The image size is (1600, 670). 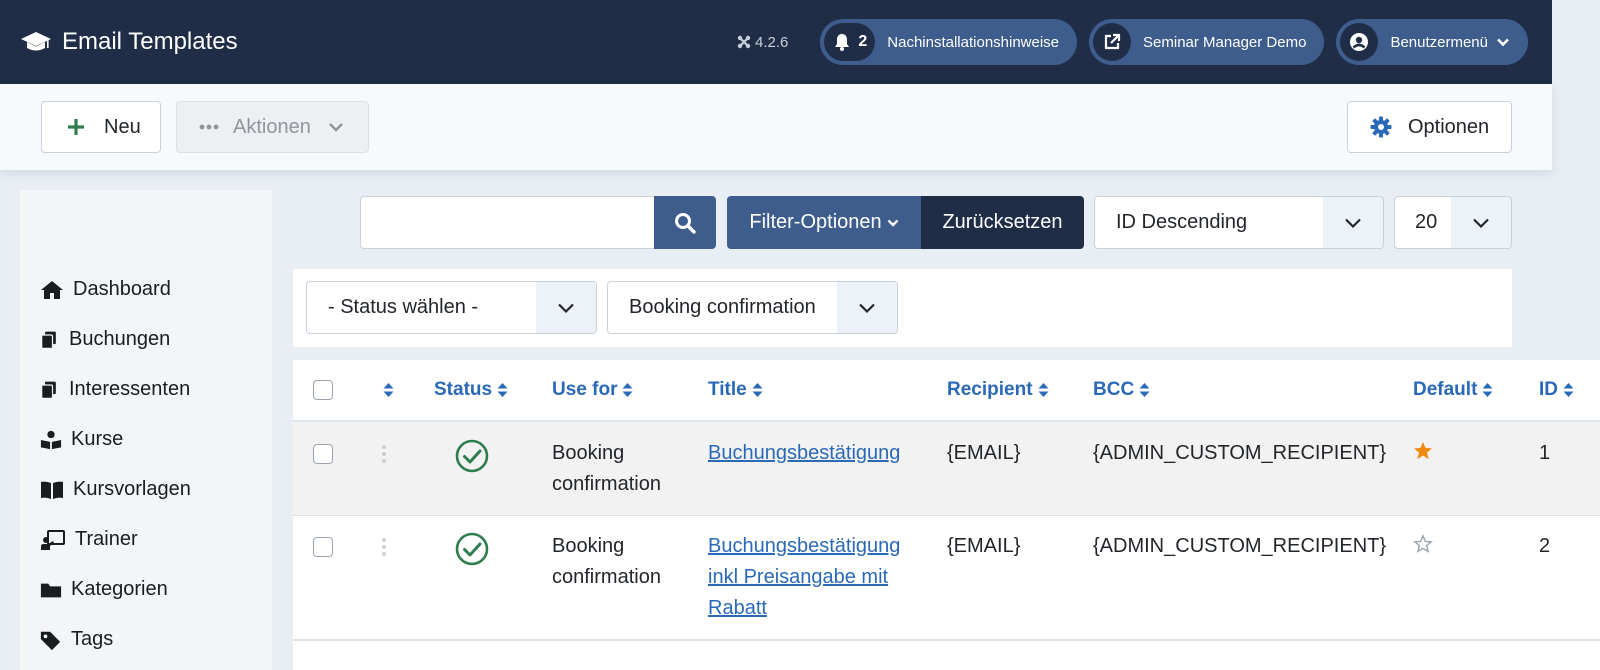 I want to click on page-title: Email Templates, so click(x=150, y=41).